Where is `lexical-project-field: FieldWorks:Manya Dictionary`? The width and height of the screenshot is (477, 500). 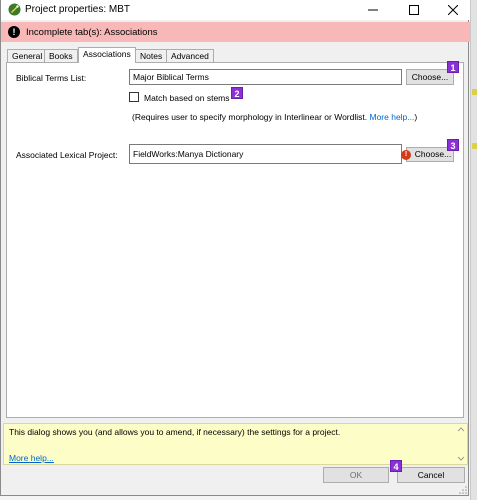 lexical-project-field: FieldWorks:Manya Dictionary is located at coordinates (265, 154).